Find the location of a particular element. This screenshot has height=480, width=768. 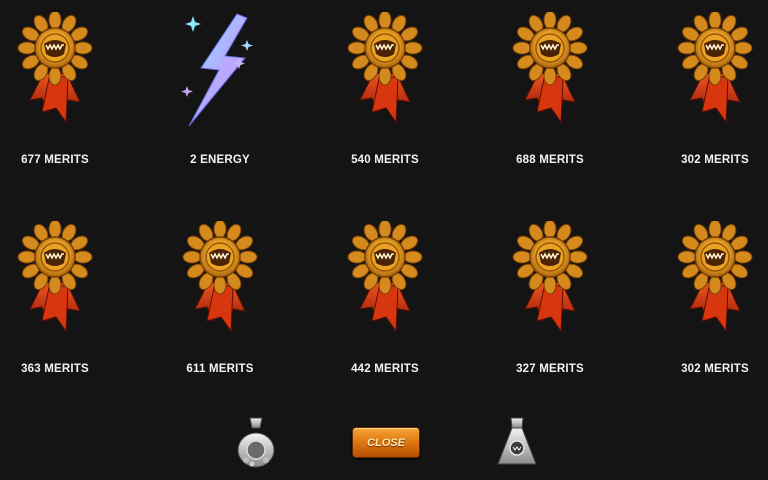

reward-item: 611 MERITS is located at coordinates (220, 298).